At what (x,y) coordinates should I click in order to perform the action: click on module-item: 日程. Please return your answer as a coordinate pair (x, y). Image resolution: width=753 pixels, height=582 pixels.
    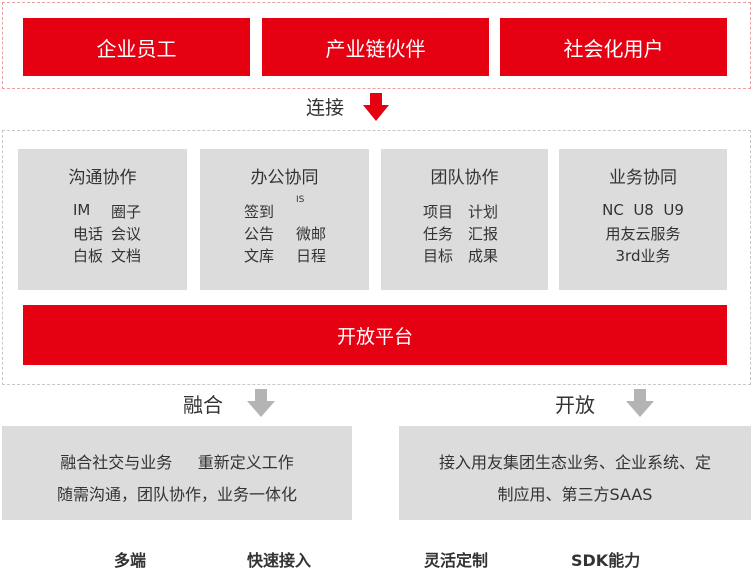
    Looking at the image, I should click on (311, 256).